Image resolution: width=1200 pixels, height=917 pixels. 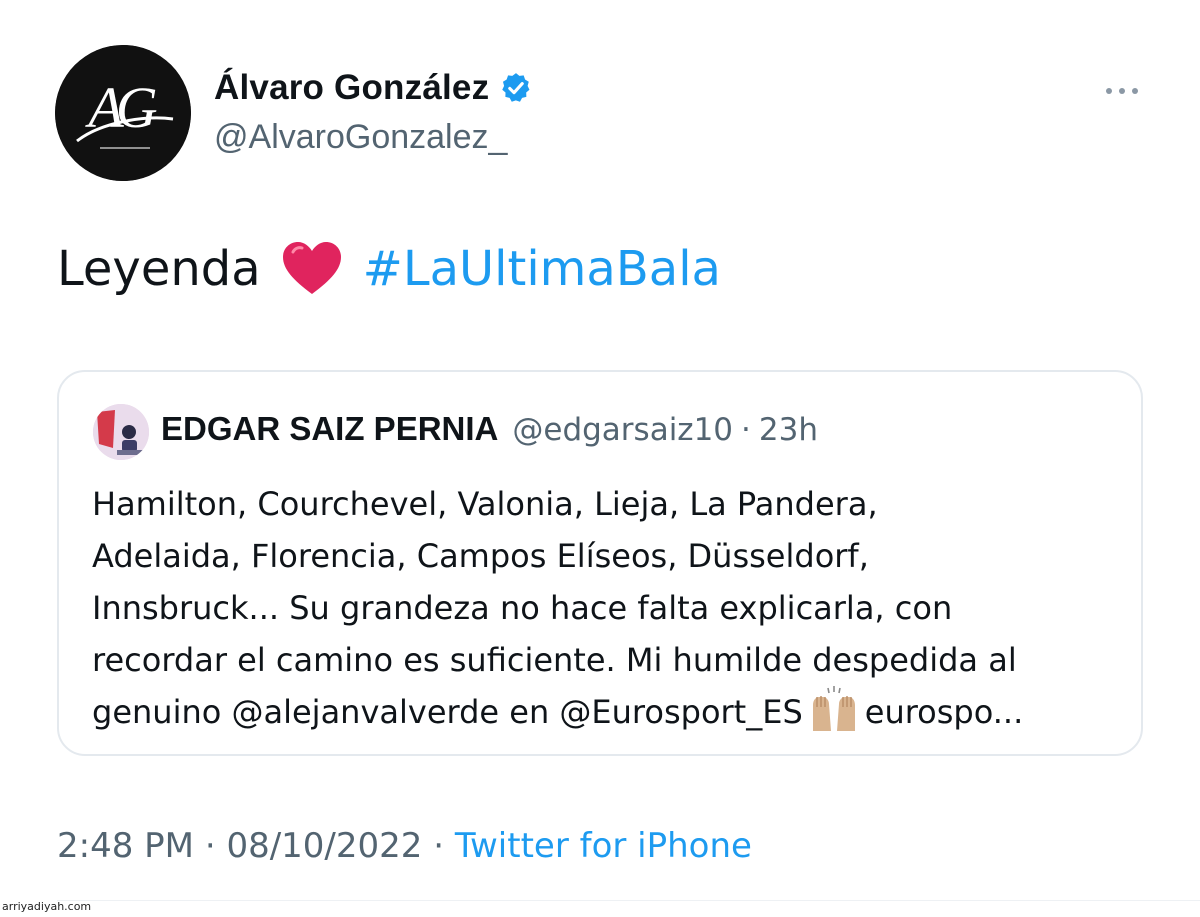 I want to click on quoted-author-avatar, so click(x=121, y=432).